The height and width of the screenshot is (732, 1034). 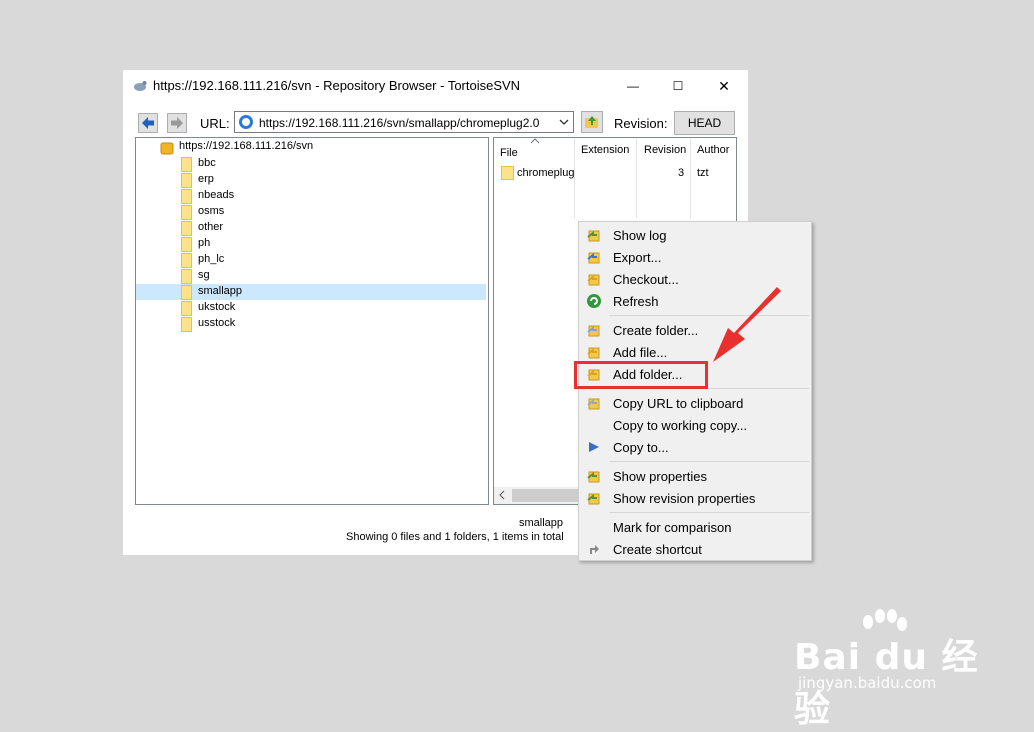 I want to click on tree-item-smallapp: smallapp, so click(x=311, y=292).